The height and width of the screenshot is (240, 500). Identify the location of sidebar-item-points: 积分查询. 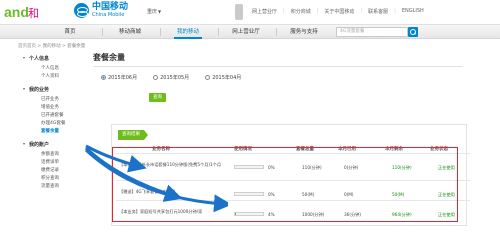
(52, 179).